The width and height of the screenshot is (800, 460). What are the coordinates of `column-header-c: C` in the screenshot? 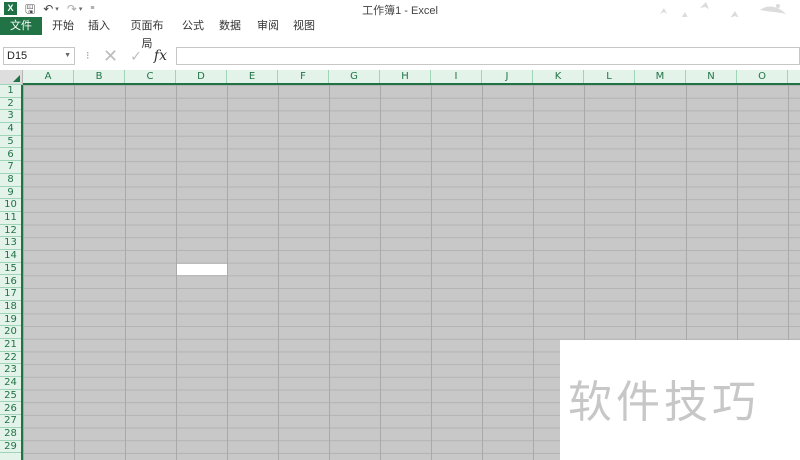 It's located at (150, 76).